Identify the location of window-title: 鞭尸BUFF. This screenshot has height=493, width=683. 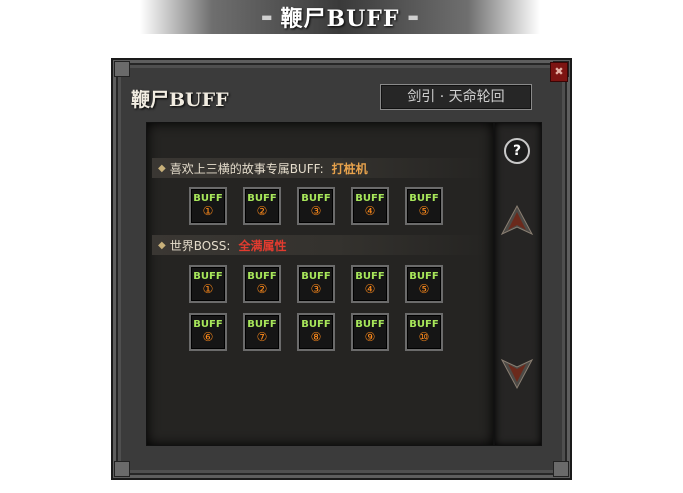
(180, 100).